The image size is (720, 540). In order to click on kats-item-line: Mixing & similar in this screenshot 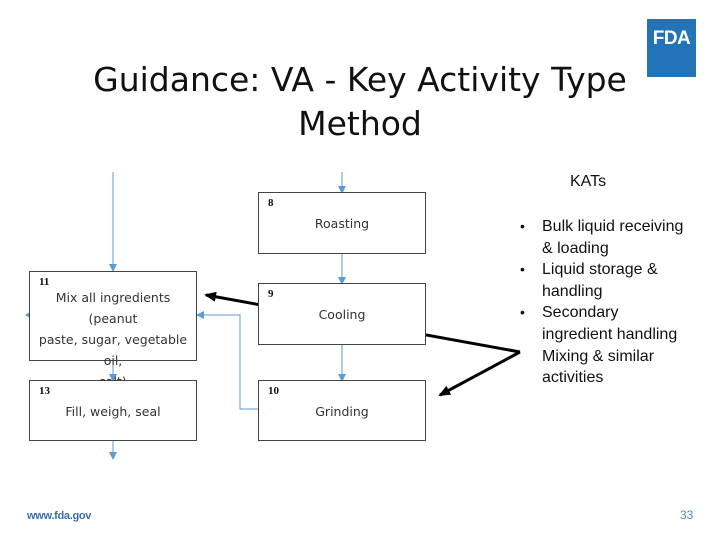, I will do `click(598, 356)`.